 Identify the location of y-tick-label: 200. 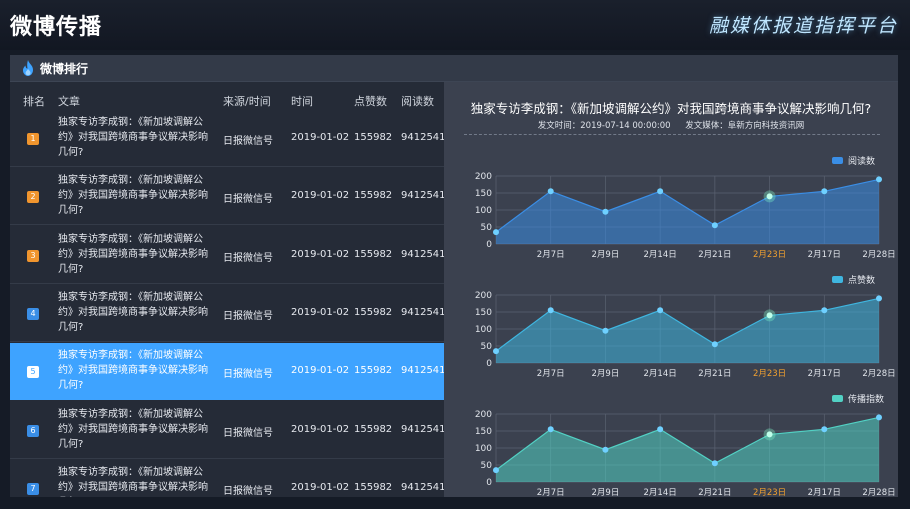
(483, 296).